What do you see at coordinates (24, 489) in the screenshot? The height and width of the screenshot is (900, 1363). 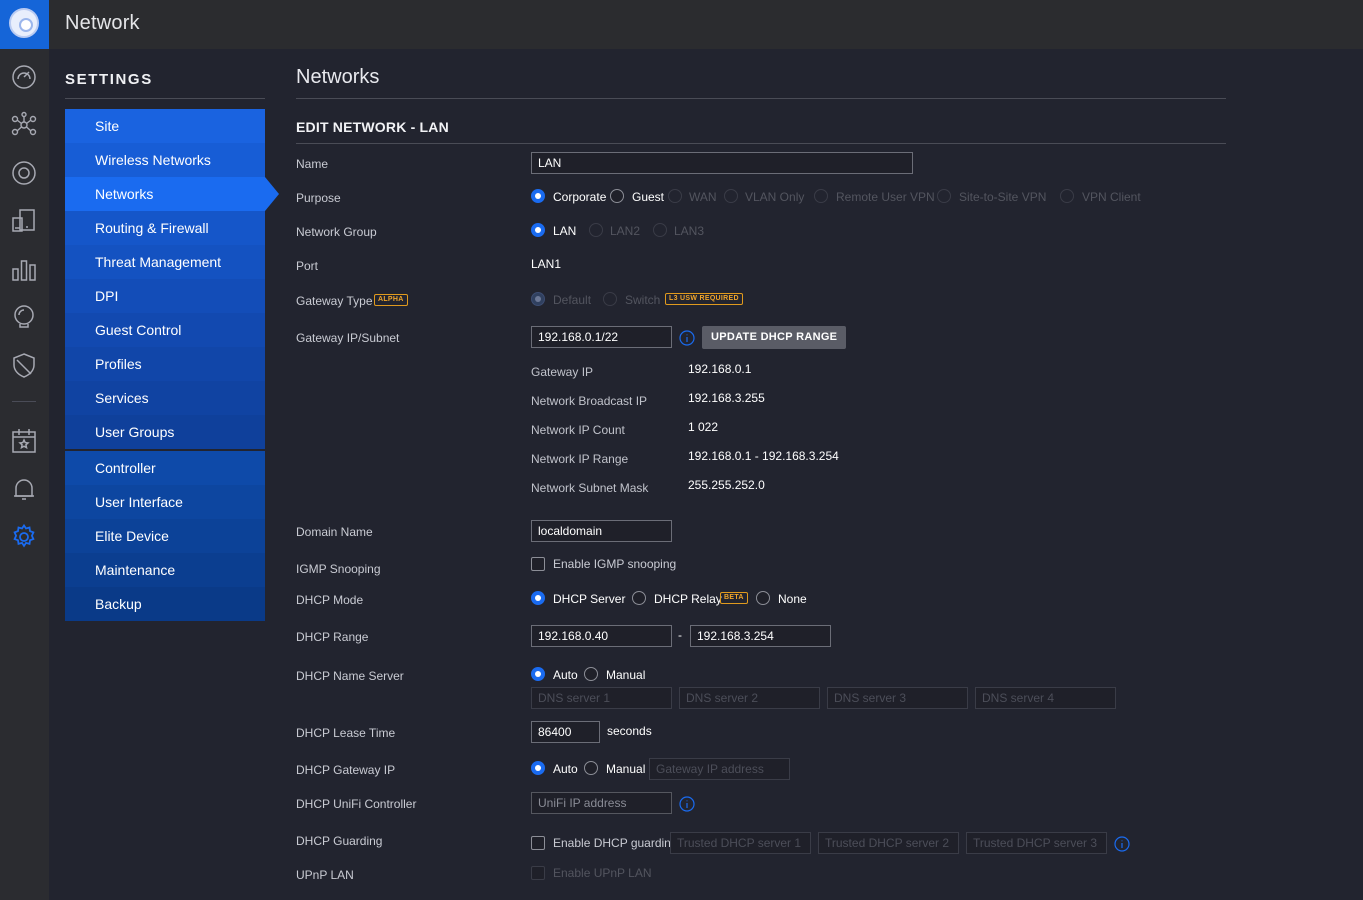 I see `alerts-icon` at bounding box center [24, 489].